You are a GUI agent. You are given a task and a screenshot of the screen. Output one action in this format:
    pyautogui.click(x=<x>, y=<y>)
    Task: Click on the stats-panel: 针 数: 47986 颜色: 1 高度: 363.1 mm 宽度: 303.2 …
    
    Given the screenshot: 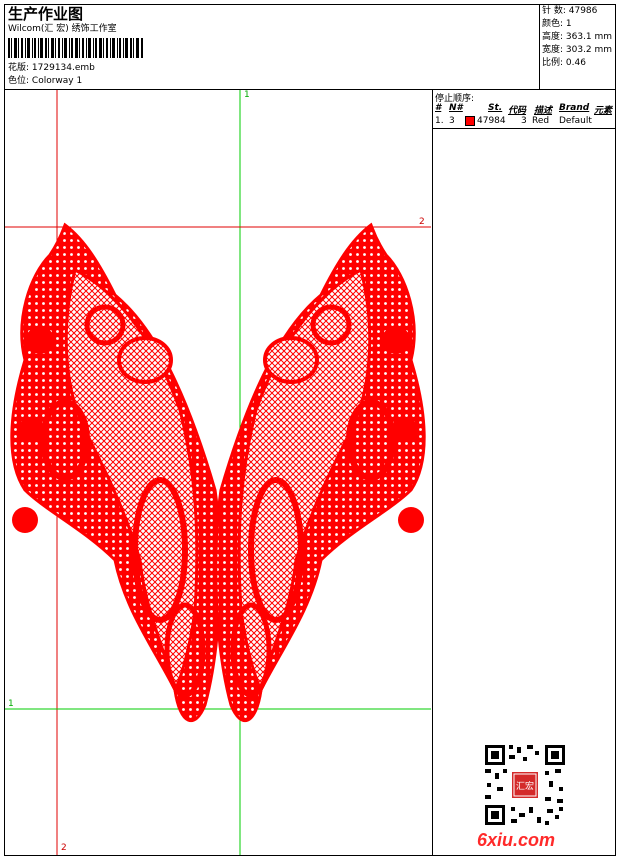 What is the action you would take?
    pyautogui.click(x=578, y=47)
    